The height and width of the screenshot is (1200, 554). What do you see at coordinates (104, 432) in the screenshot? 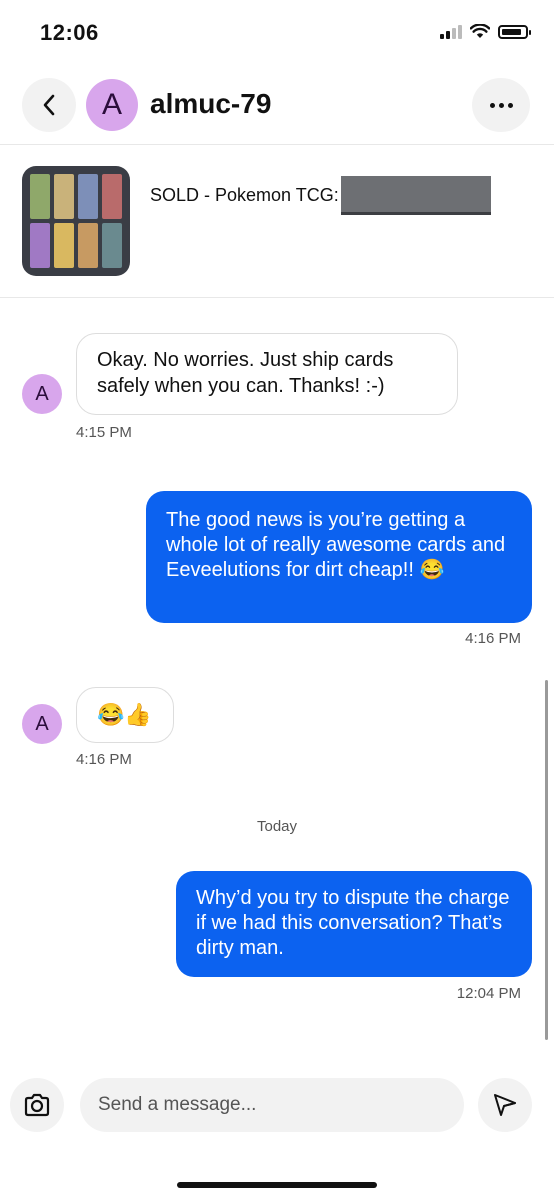
I see `message-timestamp: 4:15 PM` at bounding box center [104, 432].